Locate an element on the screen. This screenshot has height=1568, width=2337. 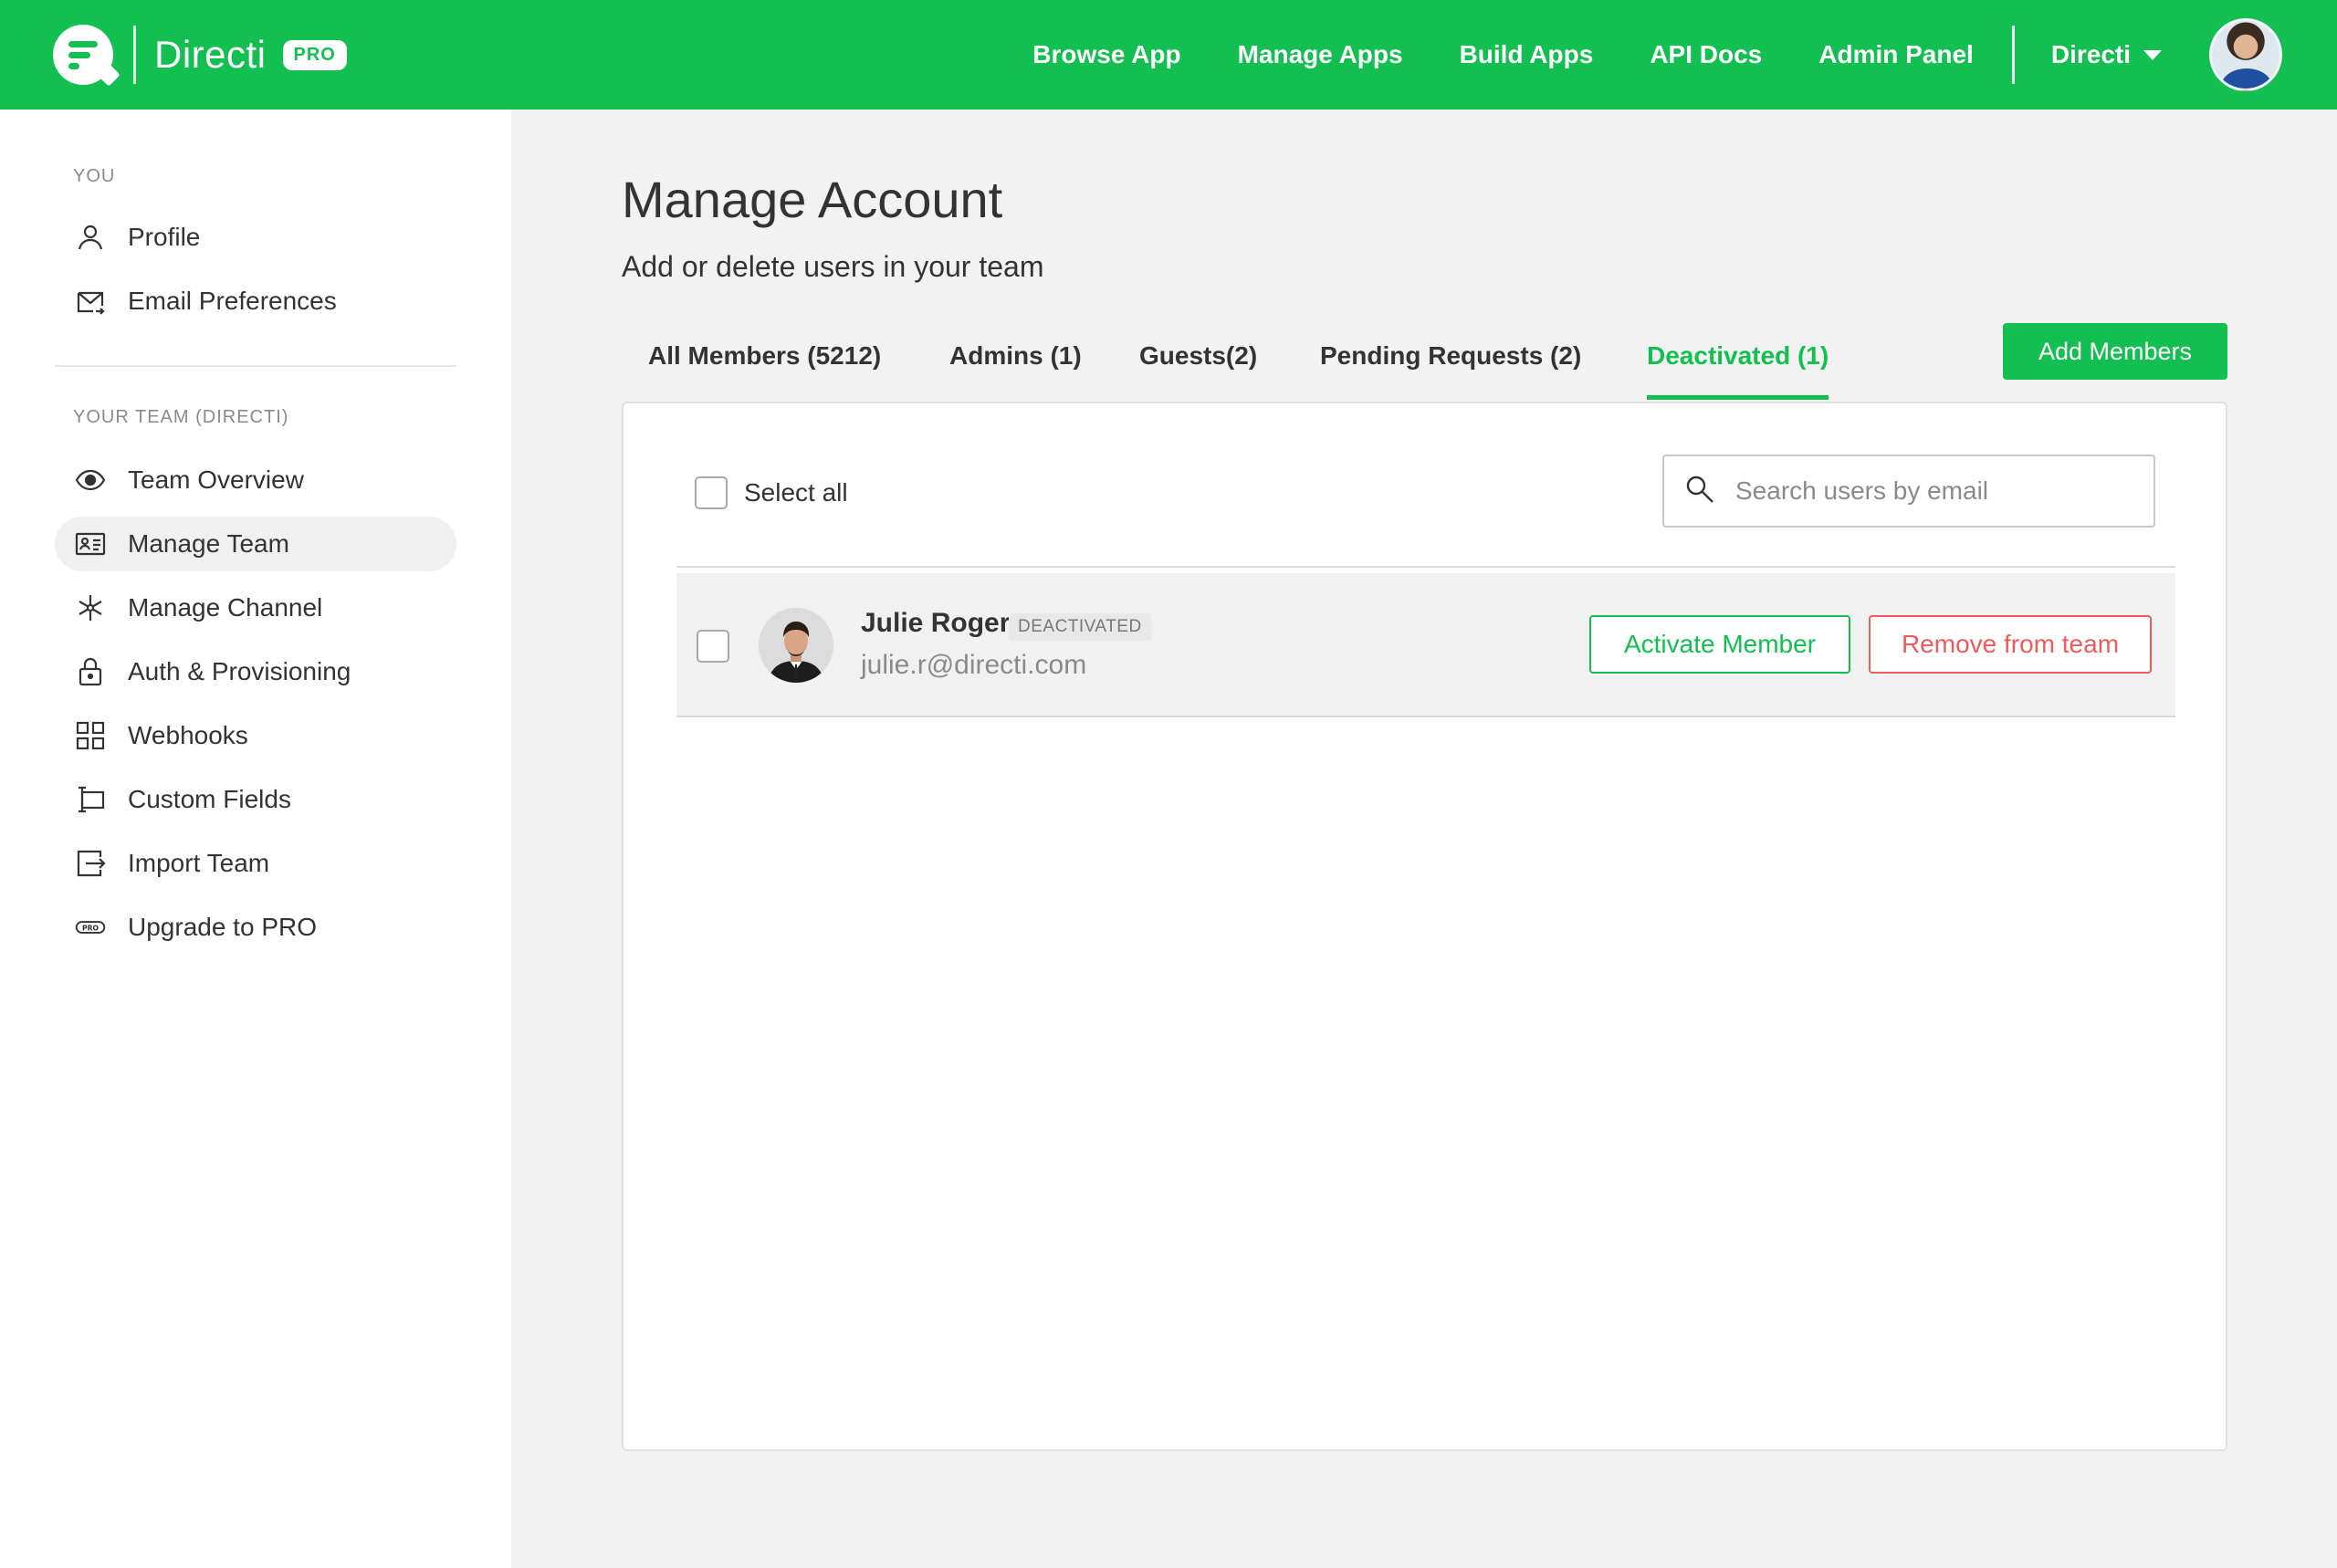
nav-api-docs: API Docs is located at coordinates (1706, 55).